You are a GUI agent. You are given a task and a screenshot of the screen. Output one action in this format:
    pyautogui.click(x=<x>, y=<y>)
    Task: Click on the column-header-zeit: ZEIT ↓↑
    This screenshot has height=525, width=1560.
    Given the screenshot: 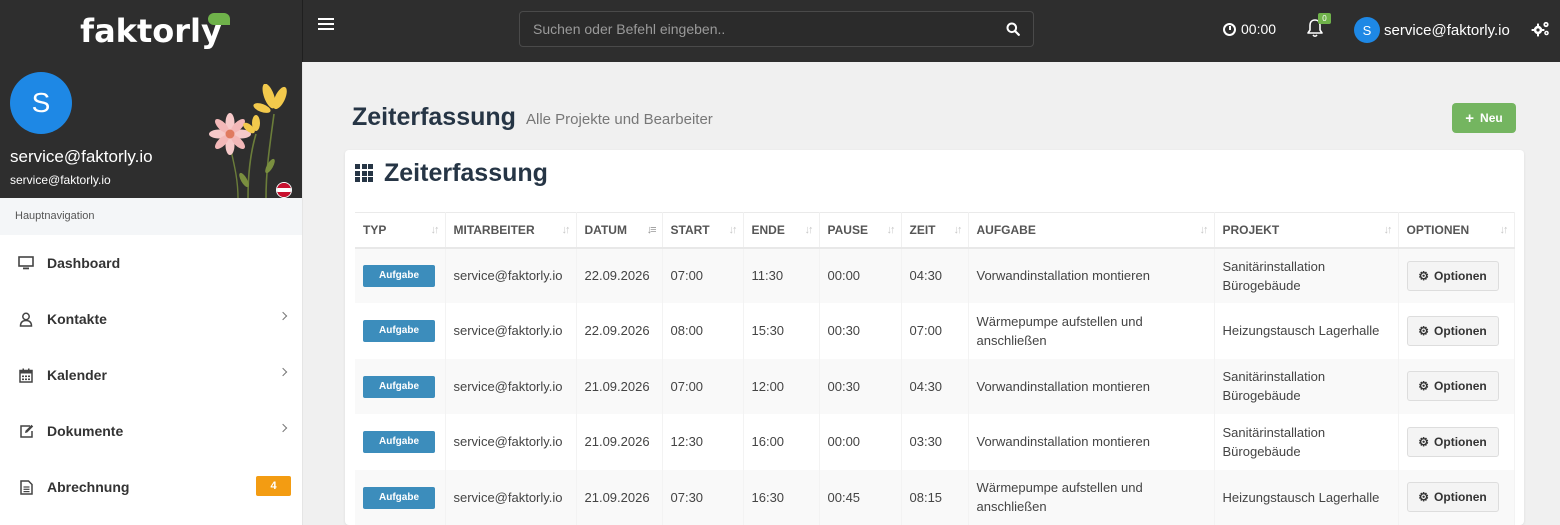 What is the action you would take?
    pyautogui.click(x=935, y=230)
    